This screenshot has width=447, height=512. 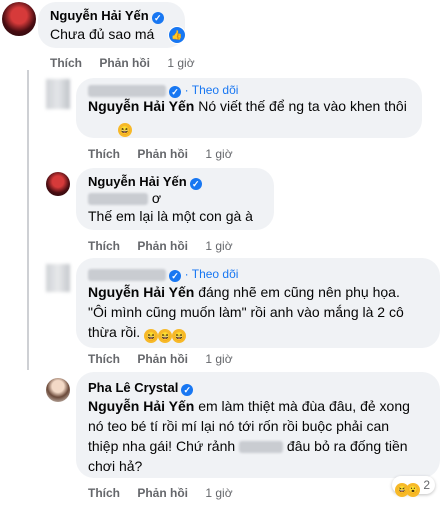 I want to click on comment-text-prefix: ơ, so click(x=156, y=198).